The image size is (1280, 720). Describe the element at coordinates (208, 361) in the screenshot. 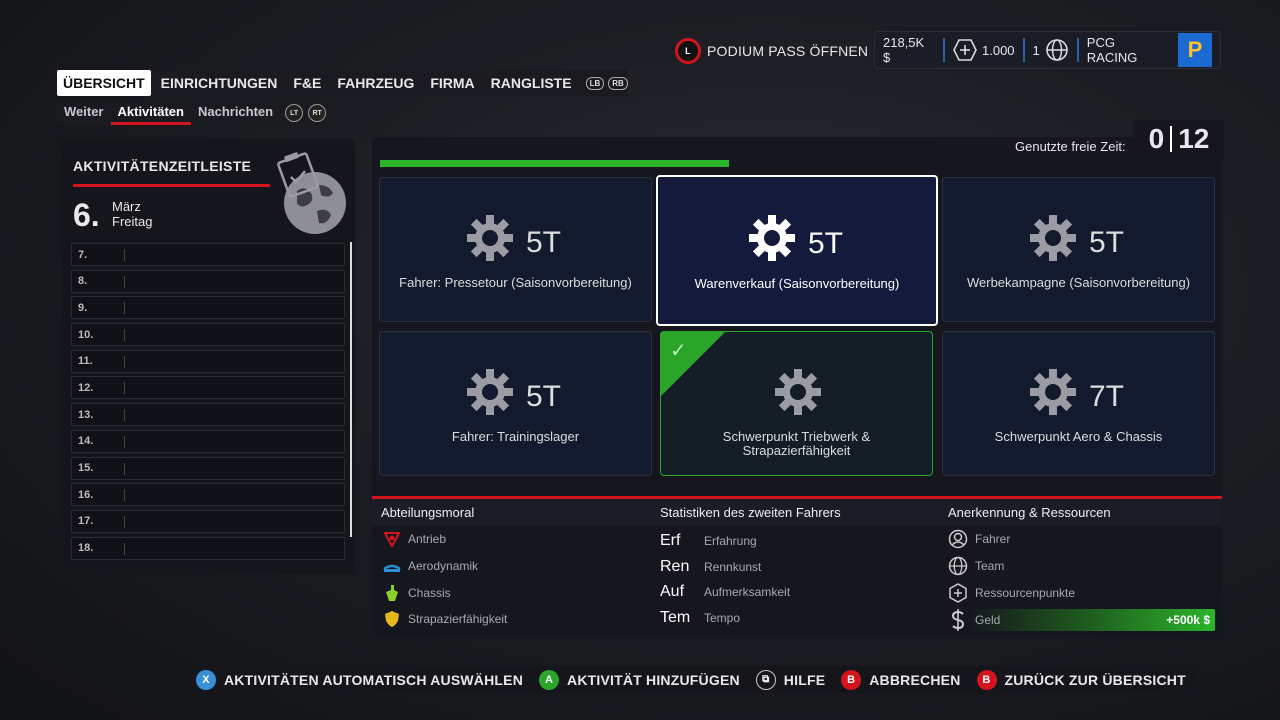

I see `day-slot: 11.` at that location.